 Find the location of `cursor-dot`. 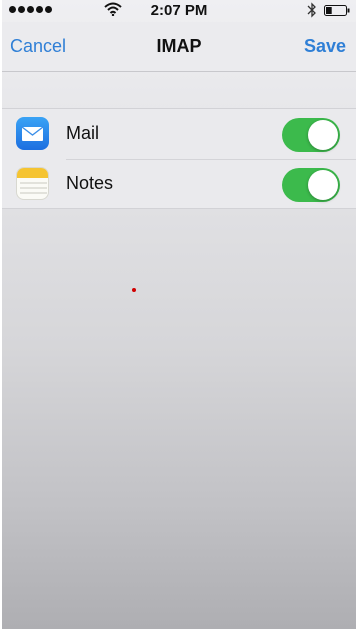

cursor-dot is located at coordinates (134, 290).